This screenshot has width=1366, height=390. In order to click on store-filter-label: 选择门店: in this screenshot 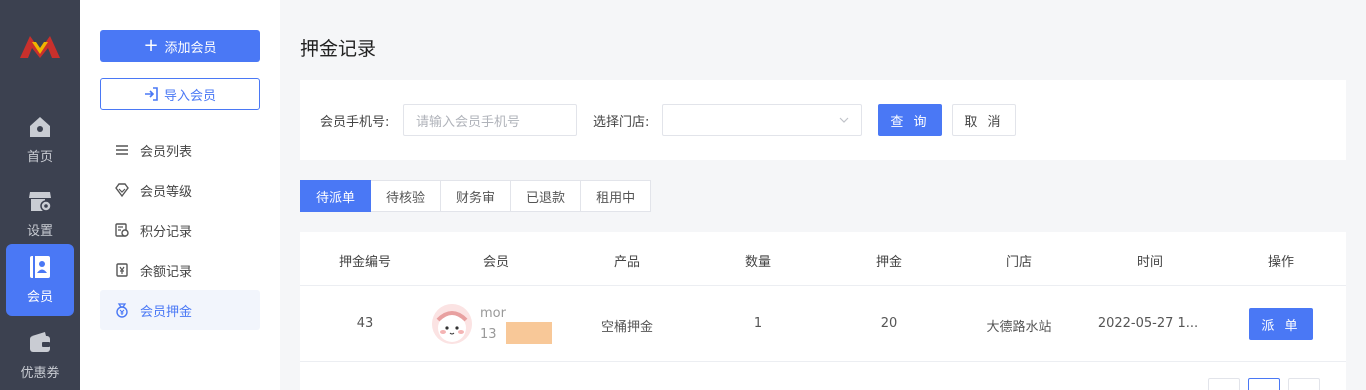, I will do `click(621, 122)`.